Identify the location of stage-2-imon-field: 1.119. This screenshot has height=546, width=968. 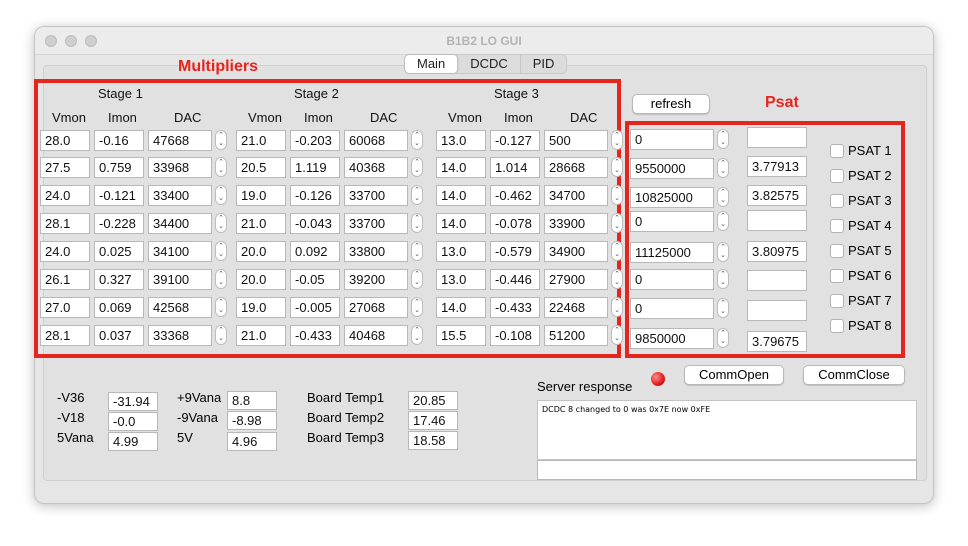
(315, 167).